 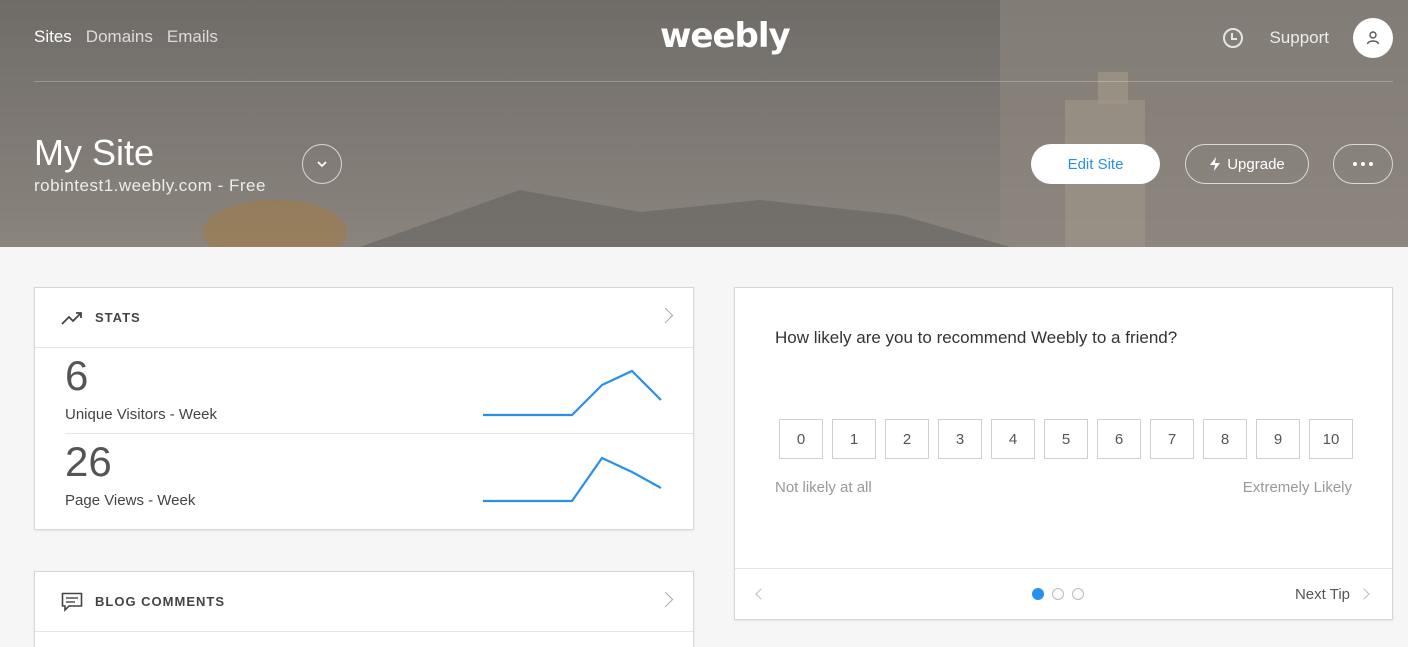 I want to click on stat-value: 26, so click(x=88, y=461).